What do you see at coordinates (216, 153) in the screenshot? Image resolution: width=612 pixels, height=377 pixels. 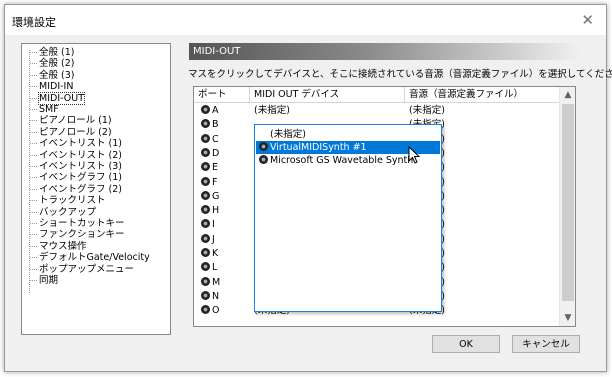 I see `port-label: D` at bounding box center [216, 153].